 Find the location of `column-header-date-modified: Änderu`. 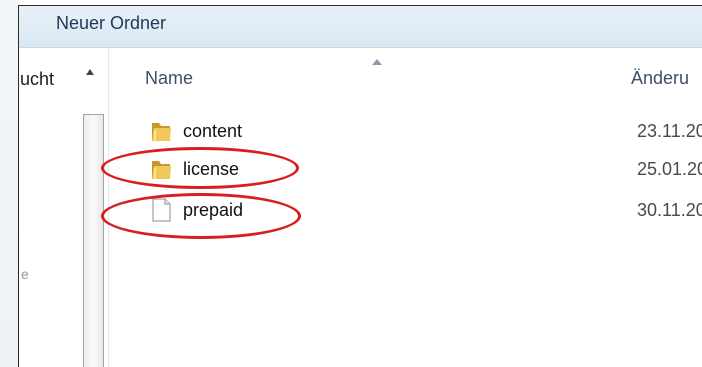

column-header-date-modified: Änderu is located at coordinates (660, 78).